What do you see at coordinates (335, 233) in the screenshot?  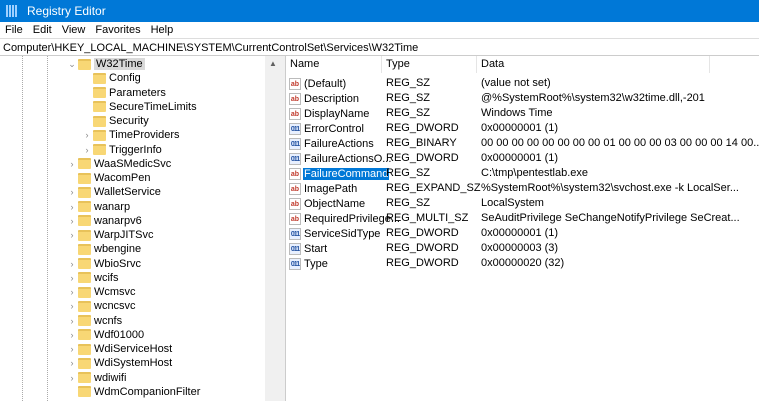 I see `value-name: 011 ServiceSidType` at bounding box center [335, 233].